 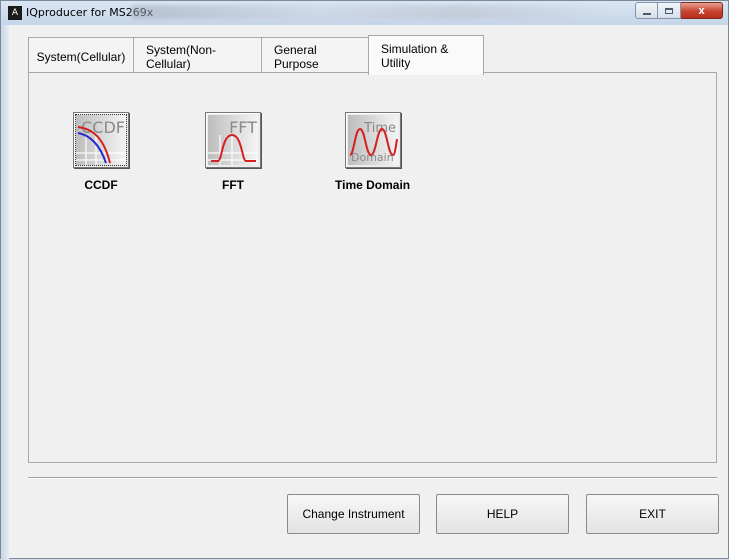 I want to click on time-domain-icon: Time Domain, so click(x=372, y=140).